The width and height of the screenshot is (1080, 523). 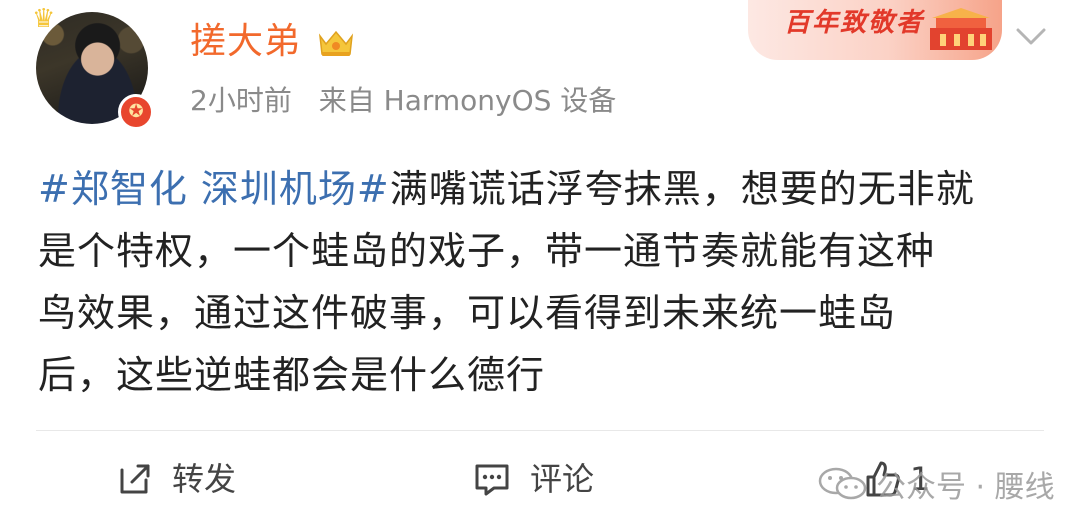 I want to click on avatar-container: ♛ ✪, so click(x=93, y=68).